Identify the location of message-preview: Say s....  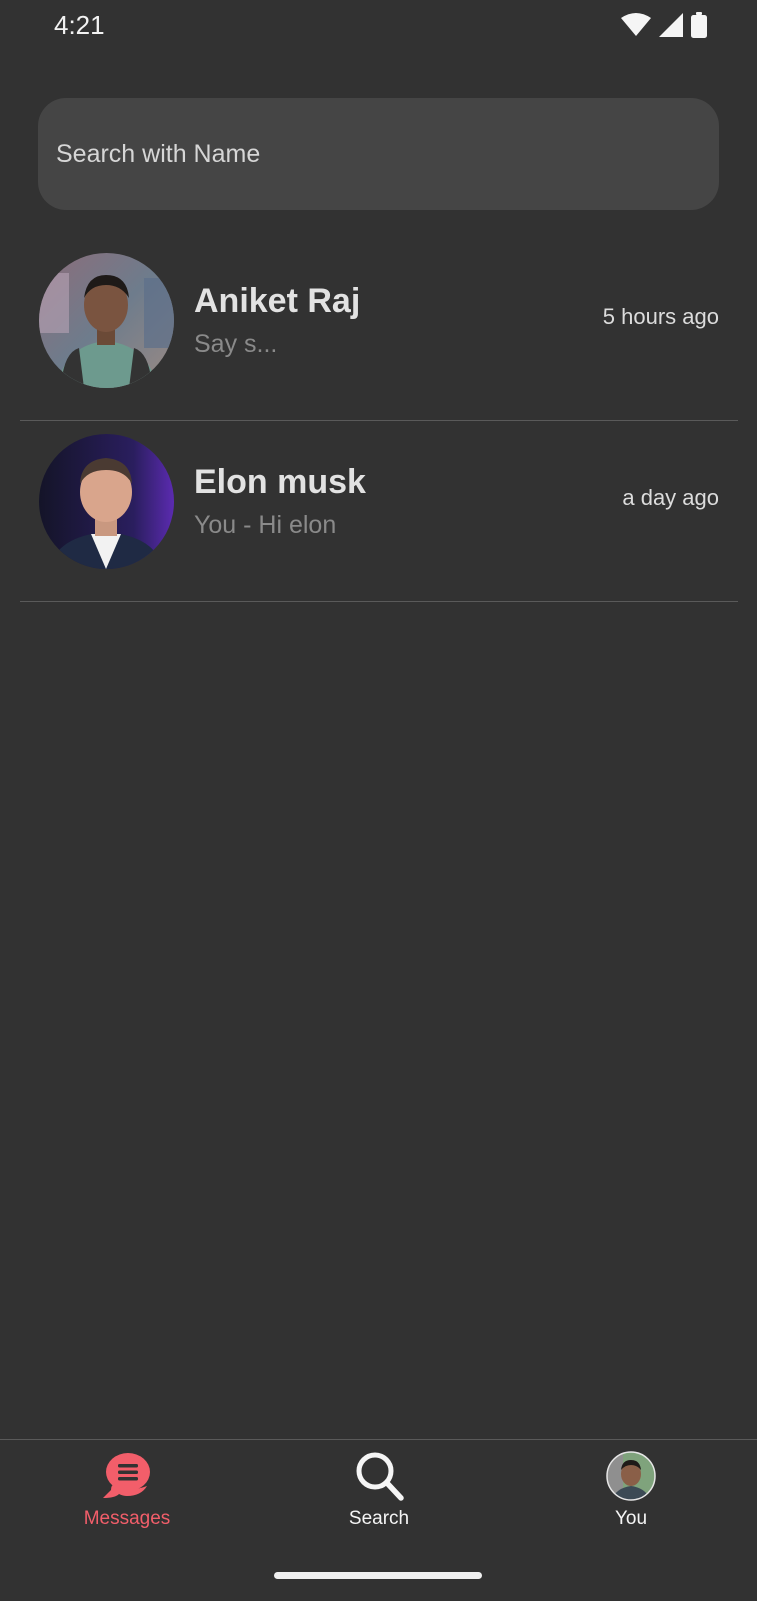
(236, 344).